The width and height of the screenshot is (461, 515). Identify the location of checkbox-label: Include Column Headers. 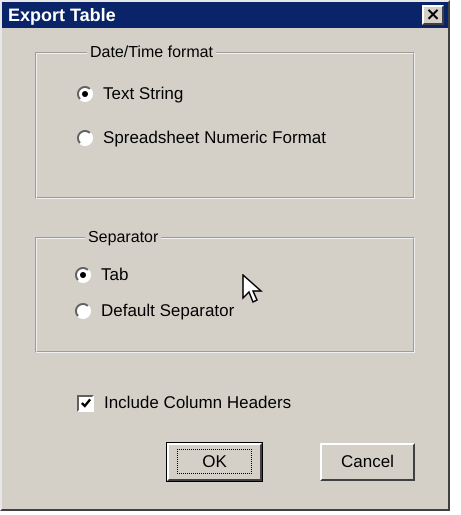
(198, 403).